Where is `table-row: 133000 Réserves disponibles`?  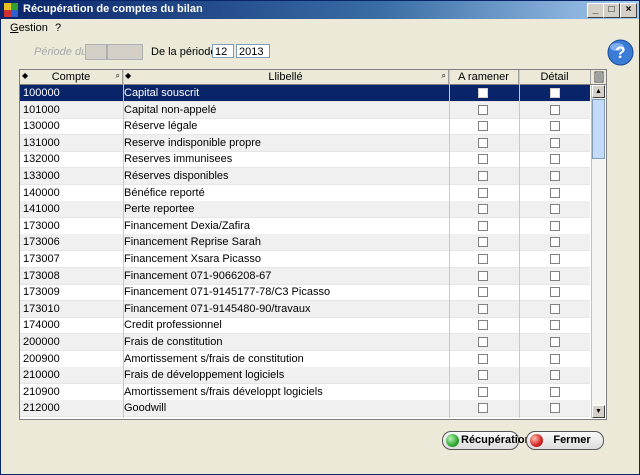 table-row: 133000 Réserves disponibles is located at coordinates (305, 176).